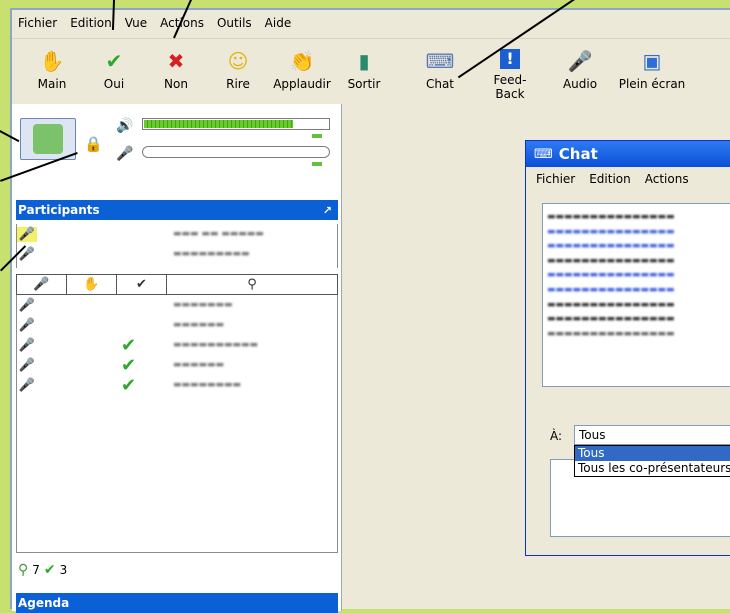 The image size is (730, 613). What do you see at coordinates (177, 210) in the screenshot?
I see `participants-header: Participants ↗` at bounding box center [177, 210].